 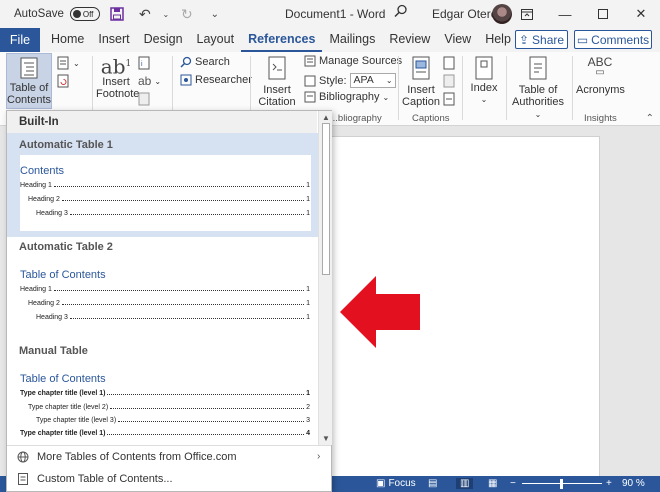 What do you see at coordinates (541, 39) in the screenshot?
I see `share-button: ⇪ Share` at bounding box center [541, 39].